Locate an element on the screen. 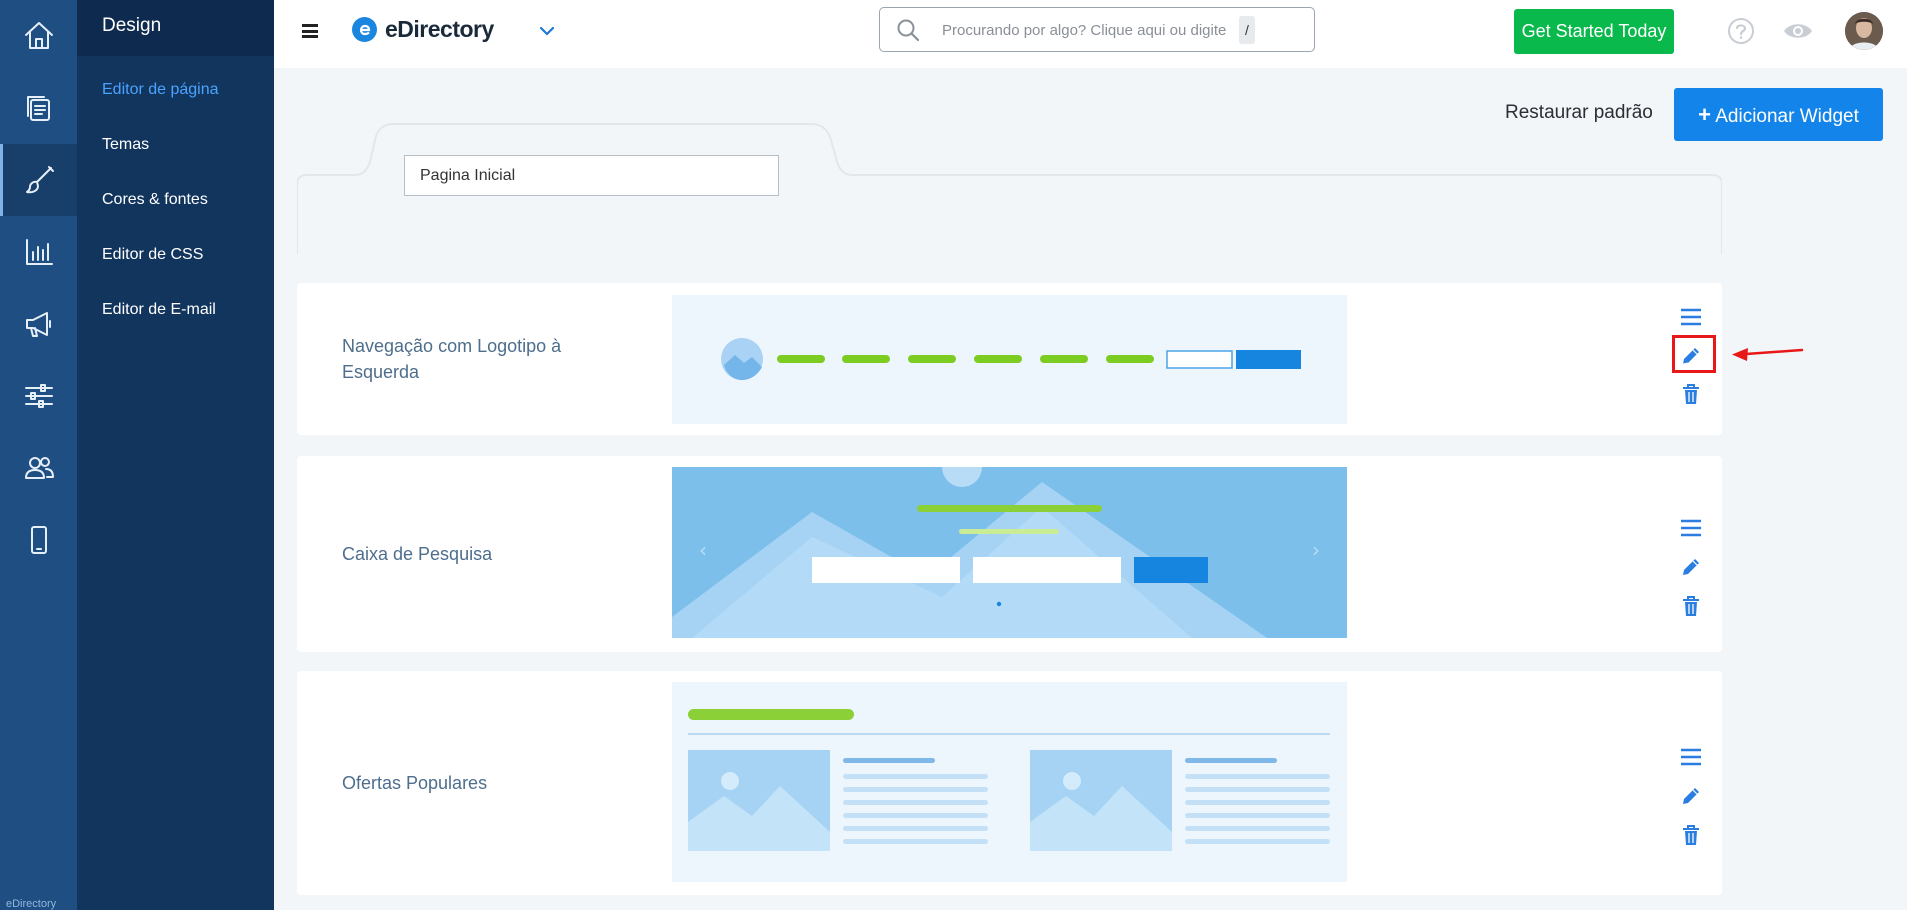  subnav-item-page-editor: Editor de página is located at coordinates (175, 89).